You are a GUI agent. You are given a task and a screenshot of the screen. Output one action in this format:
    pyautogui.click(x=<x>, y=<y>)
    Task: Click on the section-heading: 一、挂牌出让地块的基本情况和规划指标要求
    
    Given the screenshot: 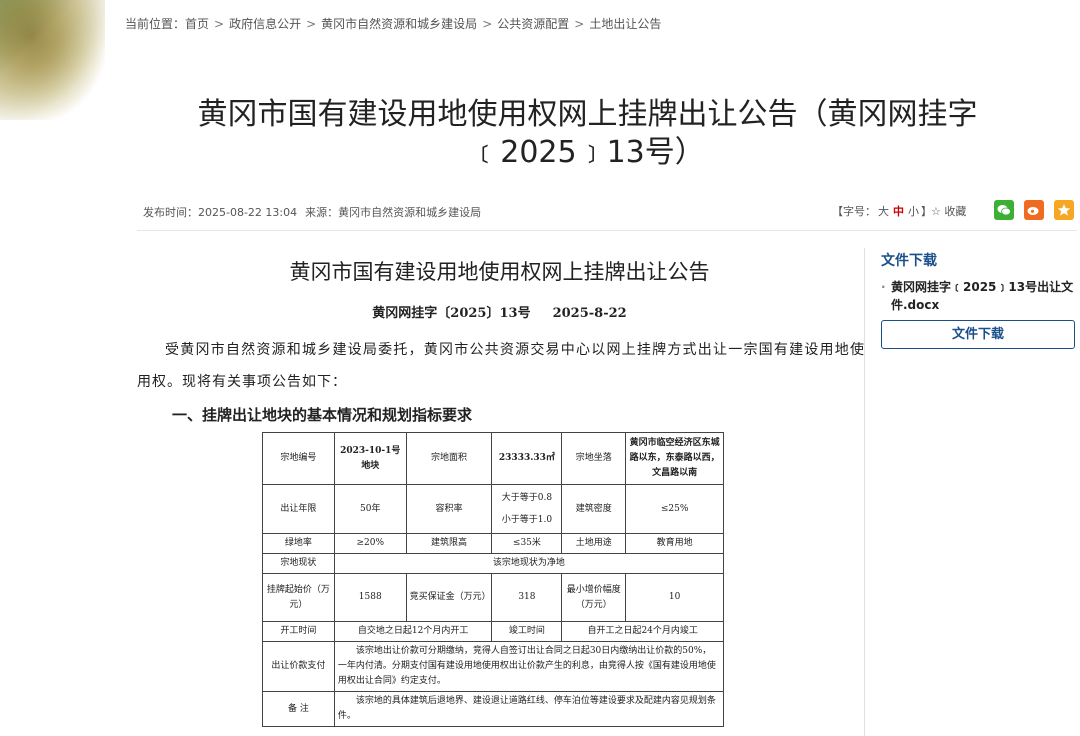 What is the action you would take?
    pyautogui.click(x=322, y=415)
    